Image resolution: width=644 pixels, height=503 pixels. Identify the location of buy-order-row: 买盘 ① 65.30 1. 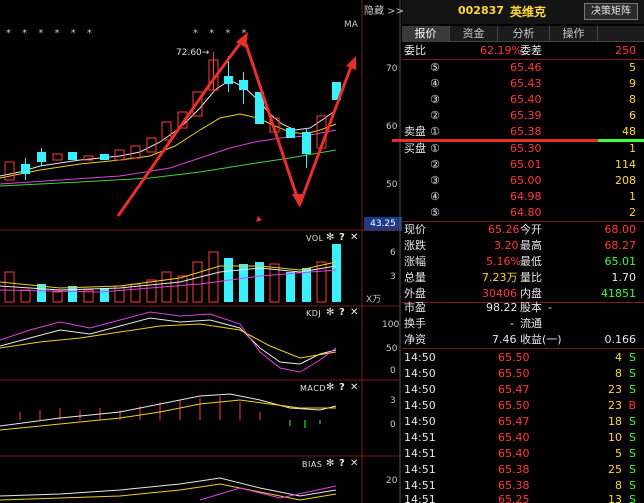
(523, 149).